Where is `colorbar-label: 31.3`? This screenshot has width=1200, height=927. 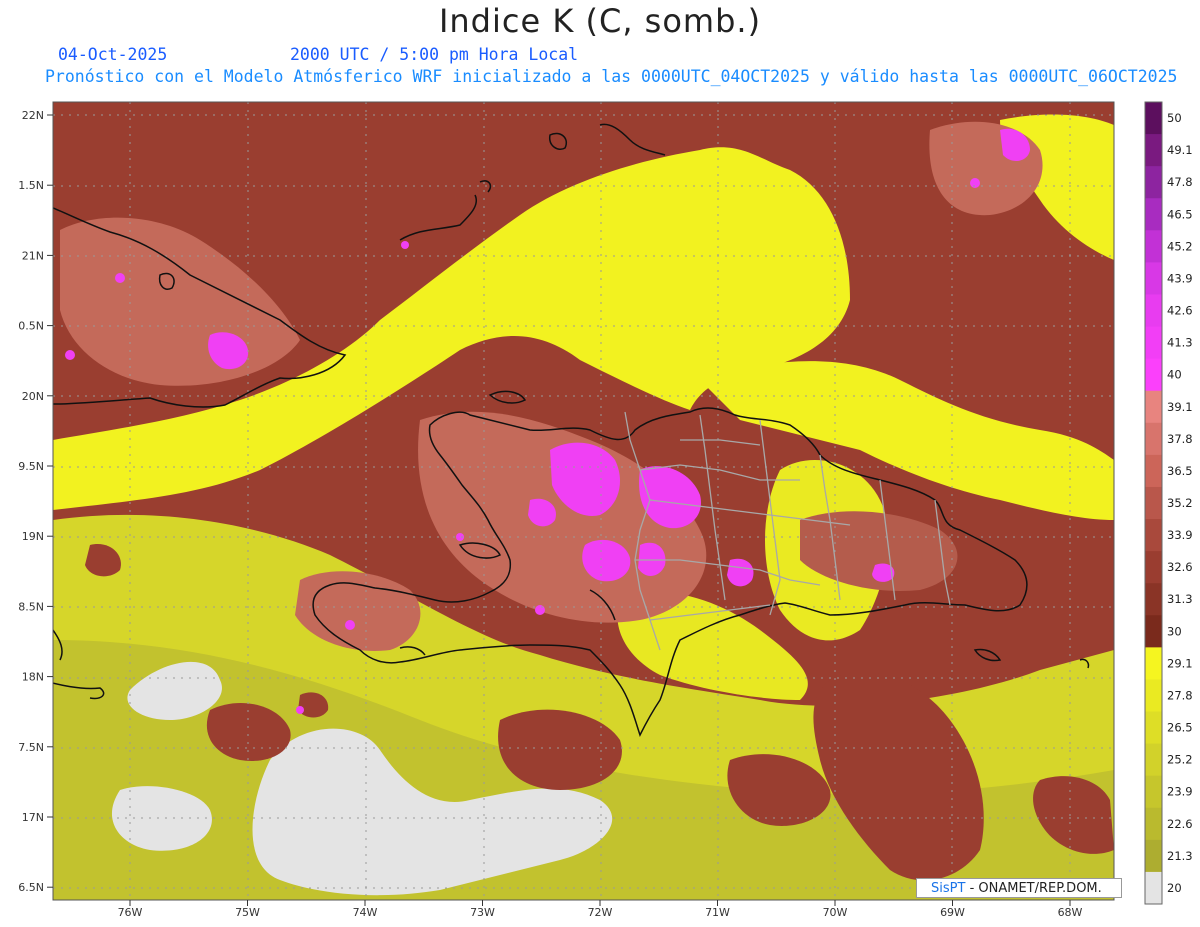 colorbar-label: 31.3 is located at coordinates (1180, 599).